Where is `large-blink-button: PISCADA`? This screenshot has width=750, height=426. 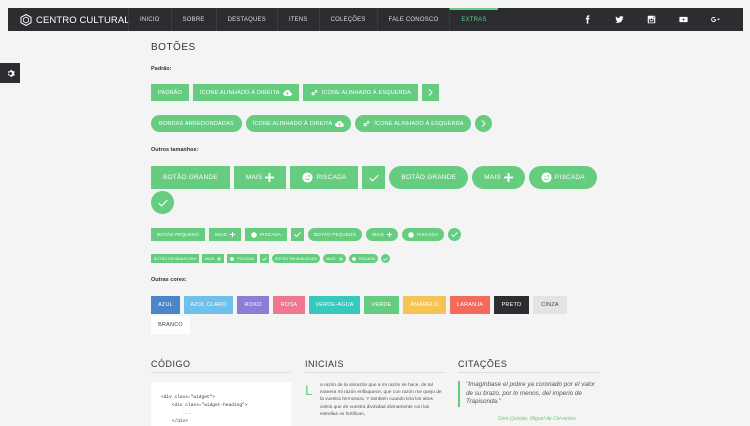 large-blink-button: PISCADA is located at coordinates (324, 177).